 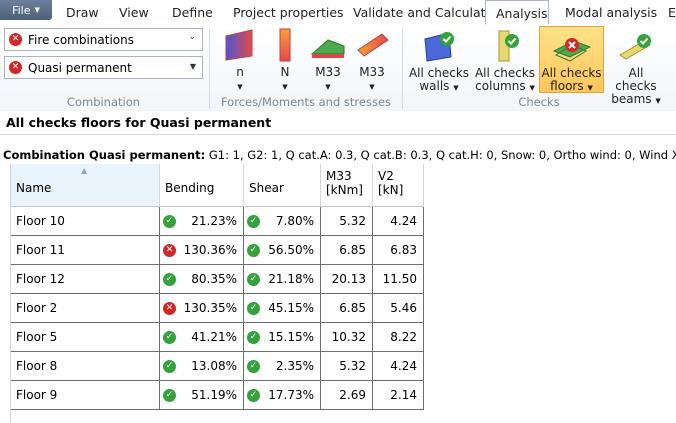 What do you see at coordinates (82, 12) in the screenshot?
I see `tab-draw: Draw` at bounding box center [82, 12].